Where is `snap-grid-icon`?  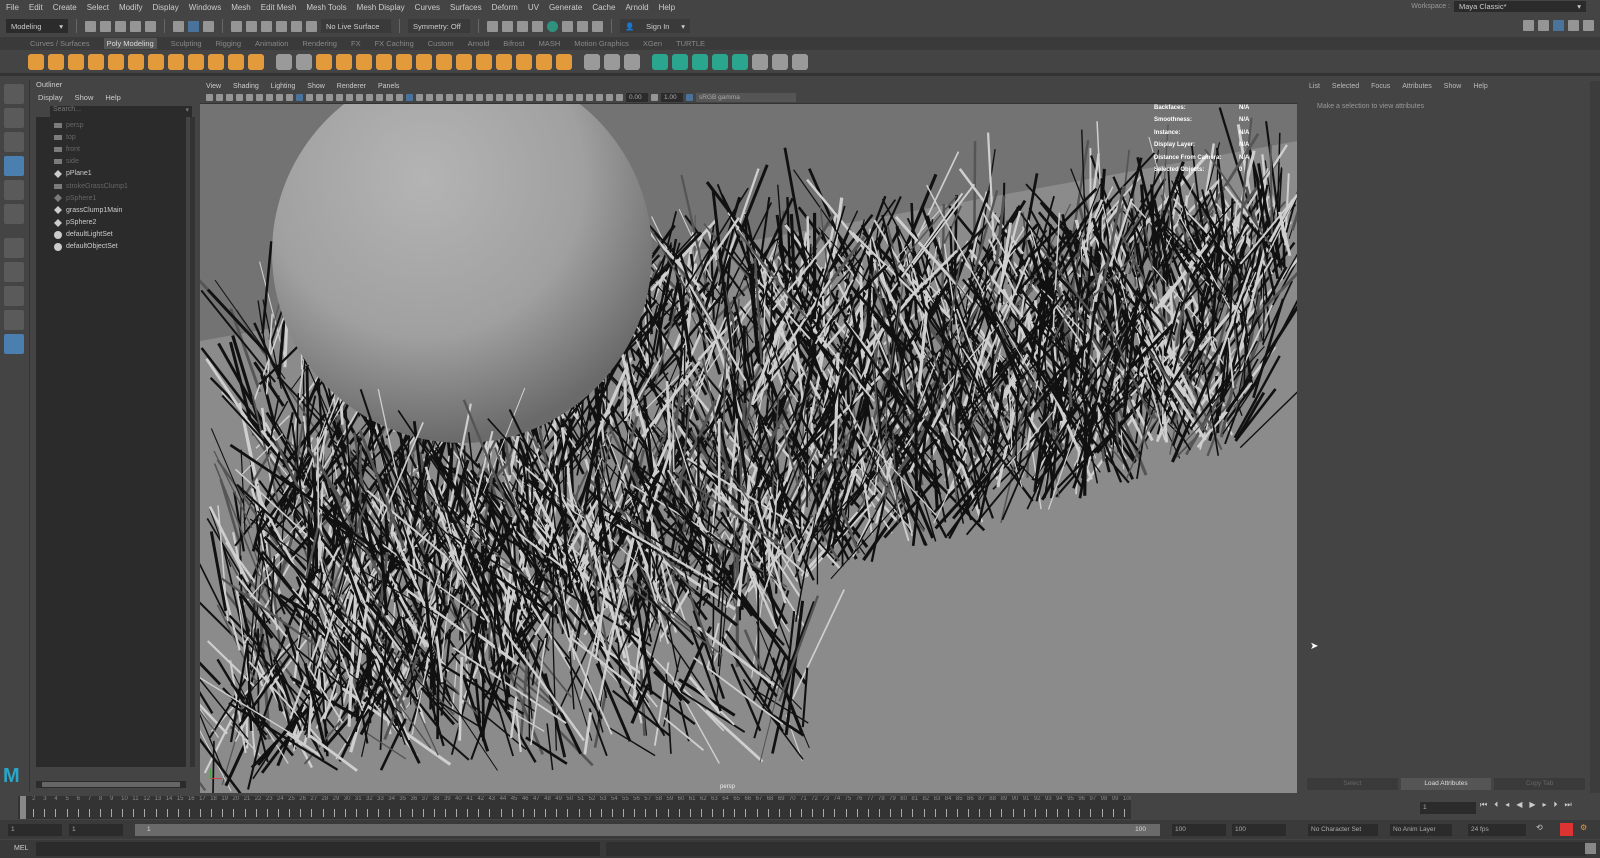
snap-grid-icon is located at coordinates (236, 26).